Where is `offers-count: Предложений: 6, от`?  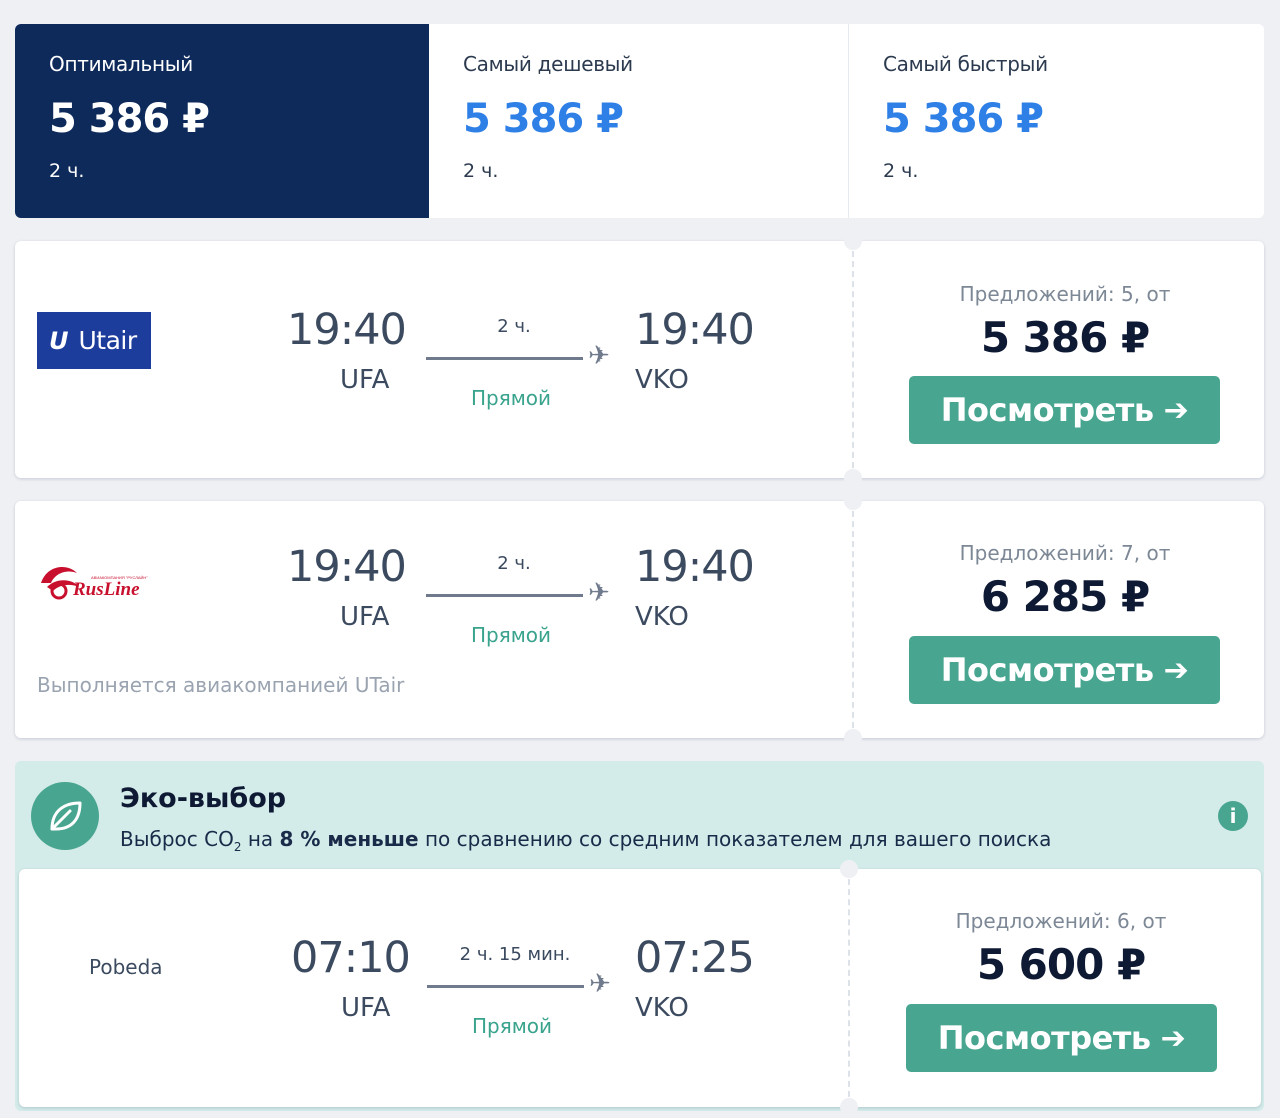 offers-count: Предложений: 6, от is located at coordinates (1061, 921).